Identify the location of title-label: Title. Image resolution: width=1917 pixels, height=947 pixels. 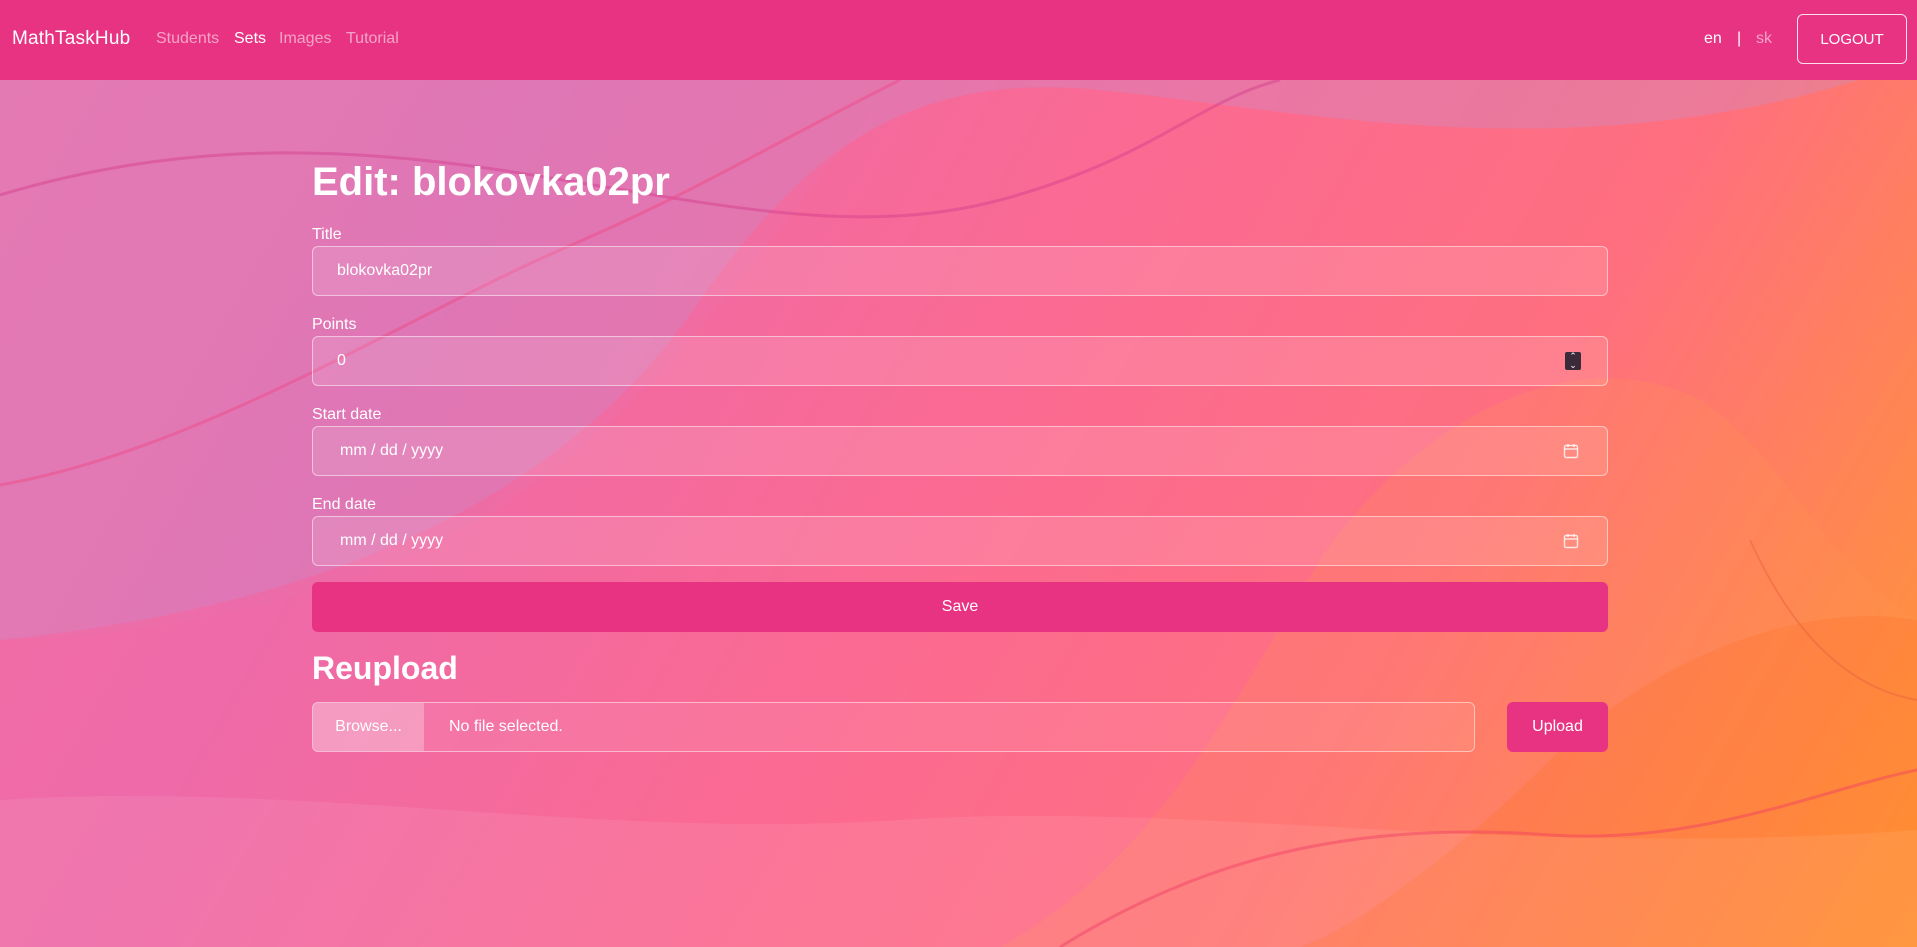
(327, 234).